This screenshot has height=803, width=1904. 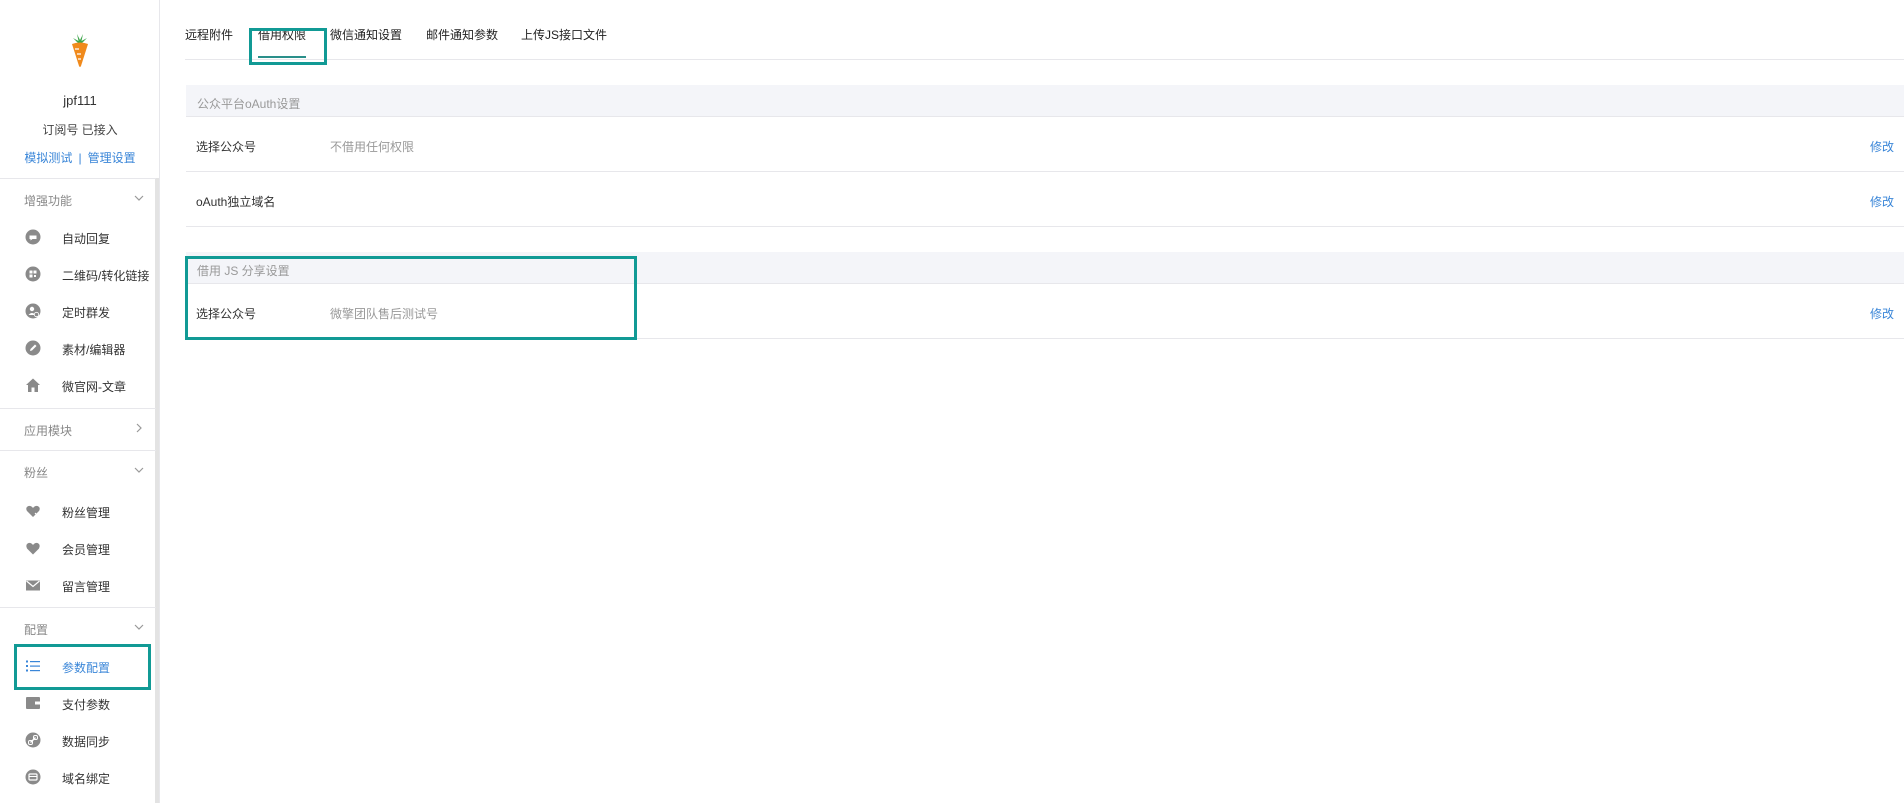 What do you see at coordinates (384, 314) in the screenshot?
I see `row-value: 微擎团队售后测试号` at bounding box center [384, 314].